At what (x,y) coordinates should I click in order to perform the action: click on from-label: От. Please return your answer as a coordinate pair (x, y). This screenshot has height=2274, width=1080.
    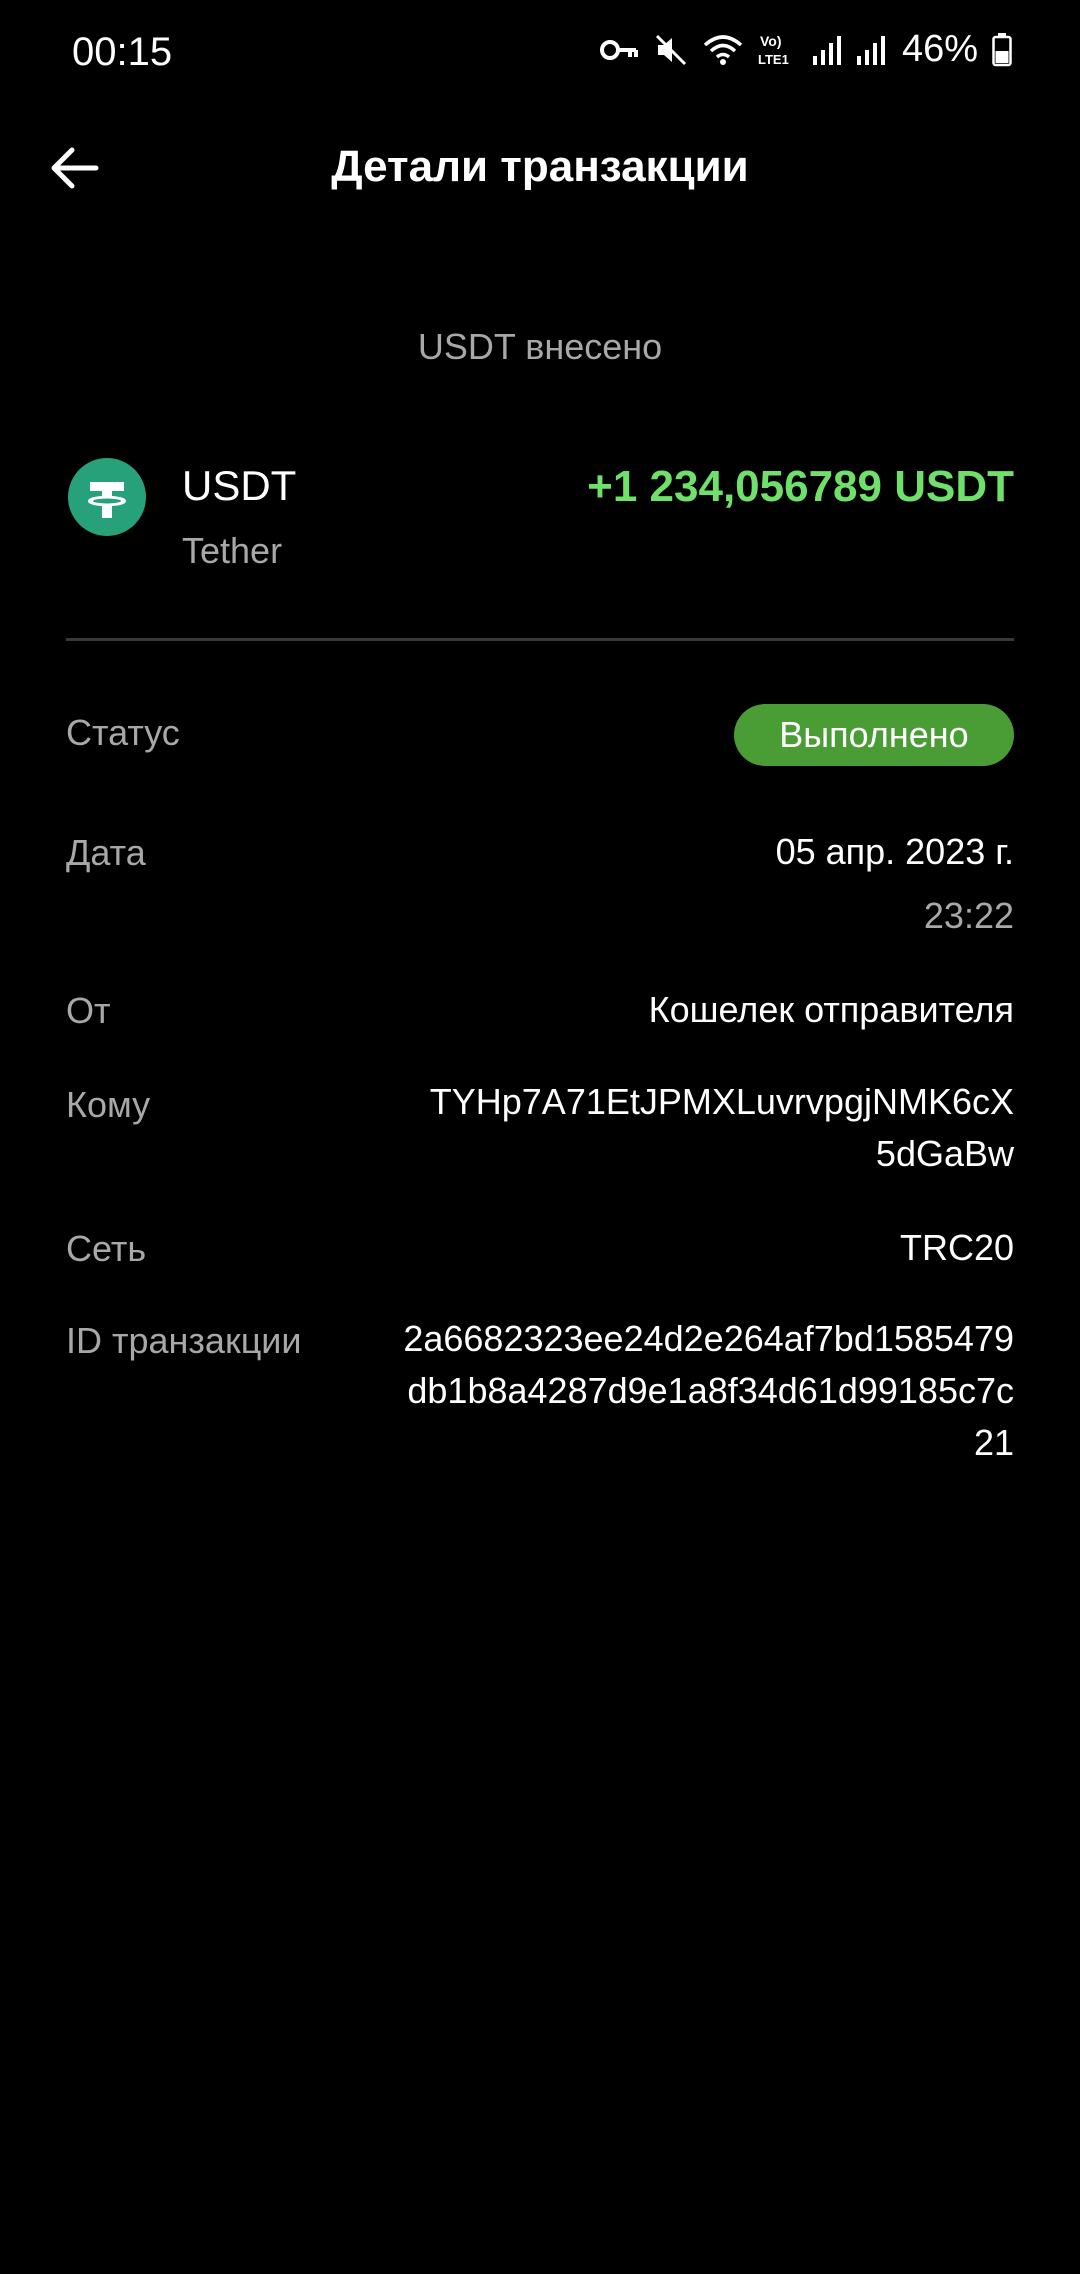
    Looking at the image, I should click on (88, 1010).